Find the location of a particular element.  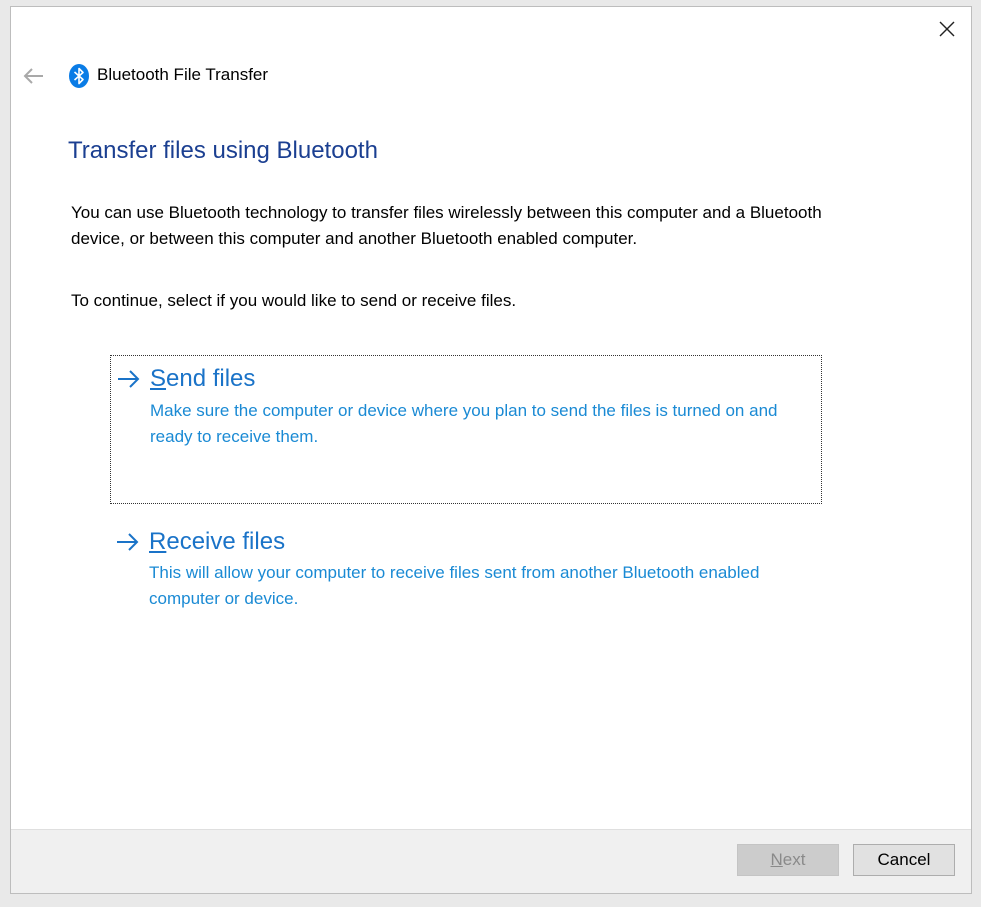

back-arrow-icon is located at coordinates (33, 76).